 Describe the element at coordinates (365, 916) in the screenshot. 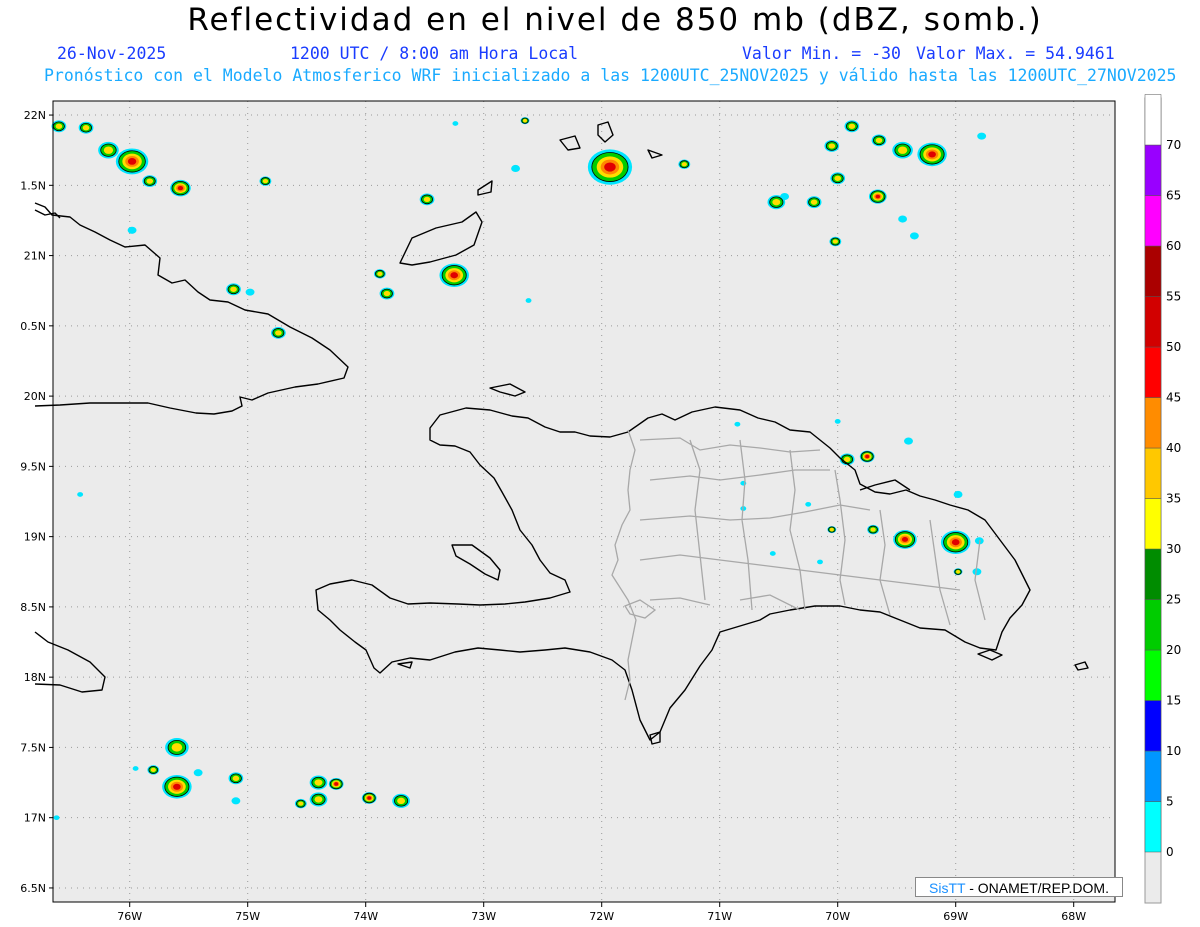

I see `lon-label: 74W` at that location.